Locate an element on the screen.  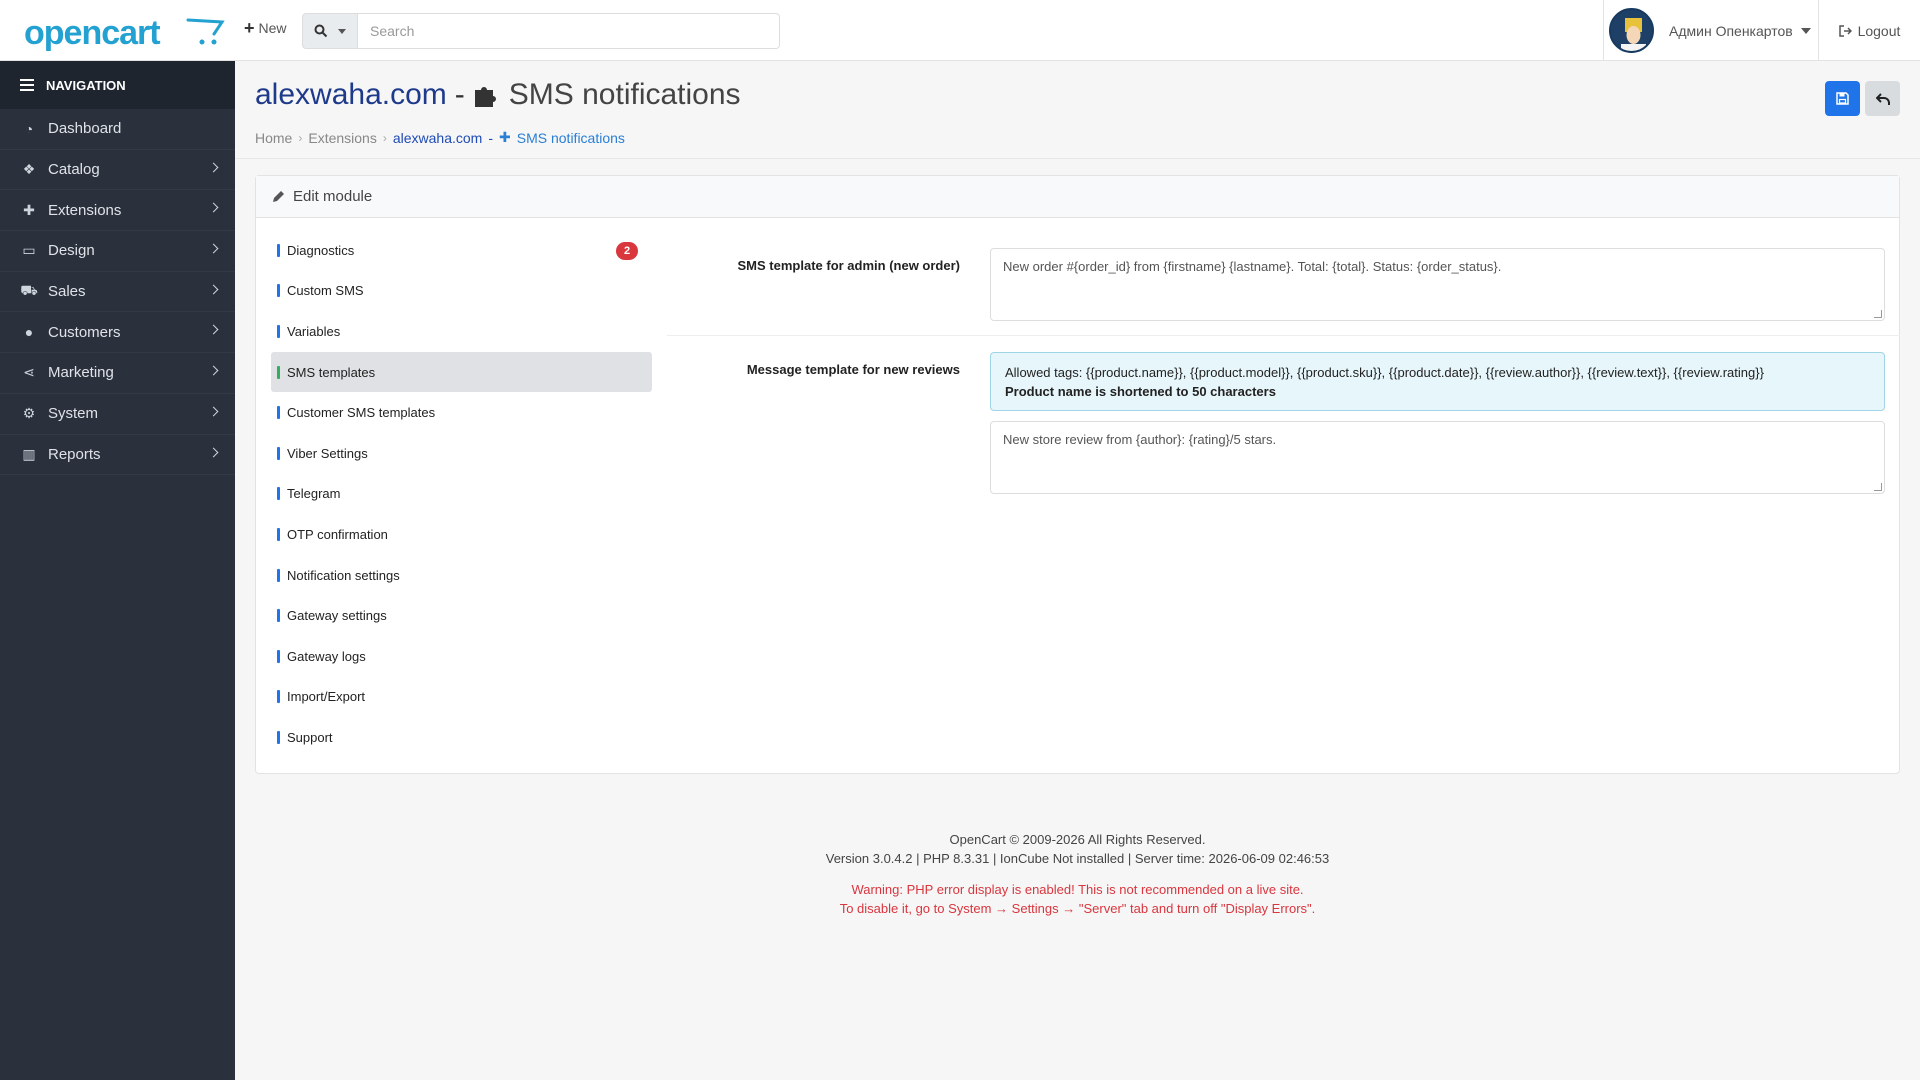
tab-telegram: Telegram is located at coordinates (461, 494).